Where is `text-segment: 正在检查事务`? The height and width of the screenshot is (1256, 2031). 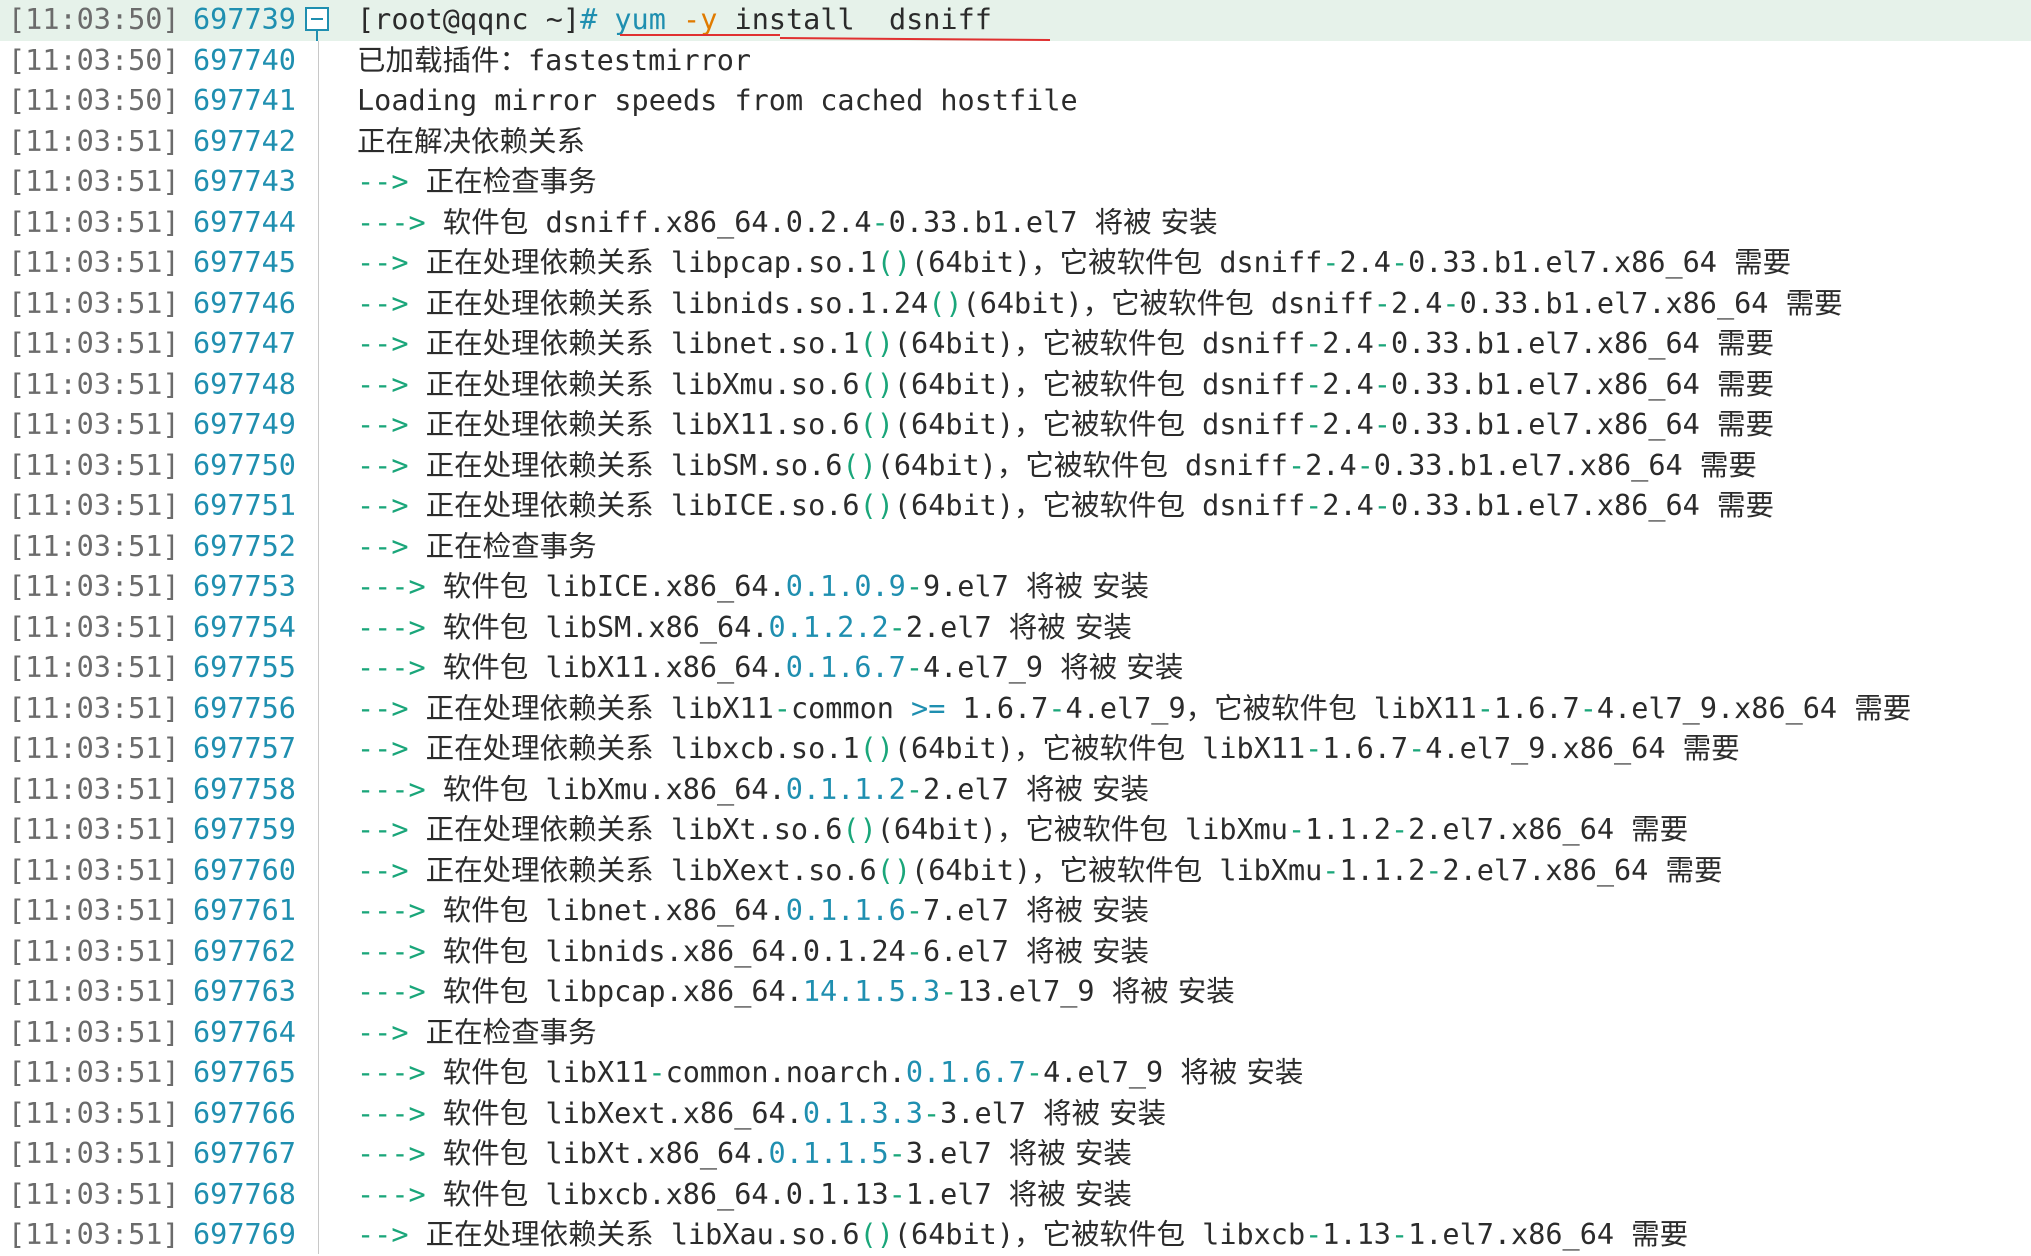
text-segment: 正在检查事务 is located at coordinates (511, 181).